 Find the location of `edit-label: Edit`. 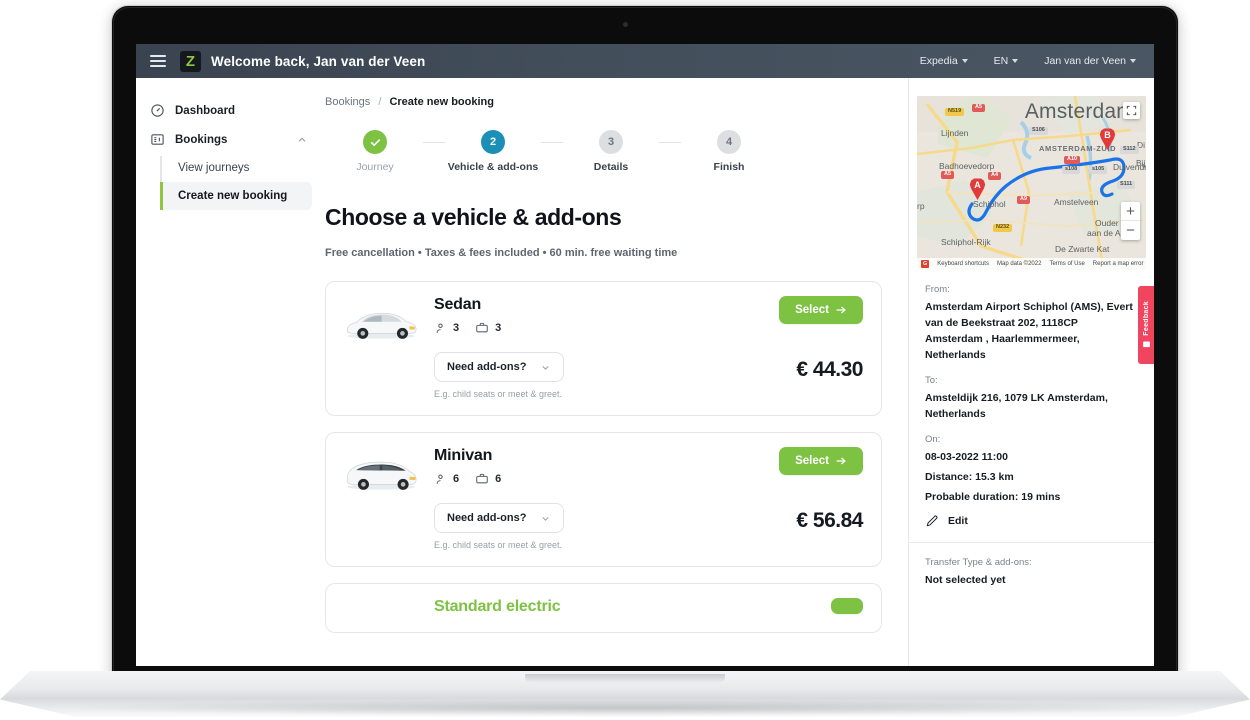

edit-label: Edit is located at coordinates (958, 520).